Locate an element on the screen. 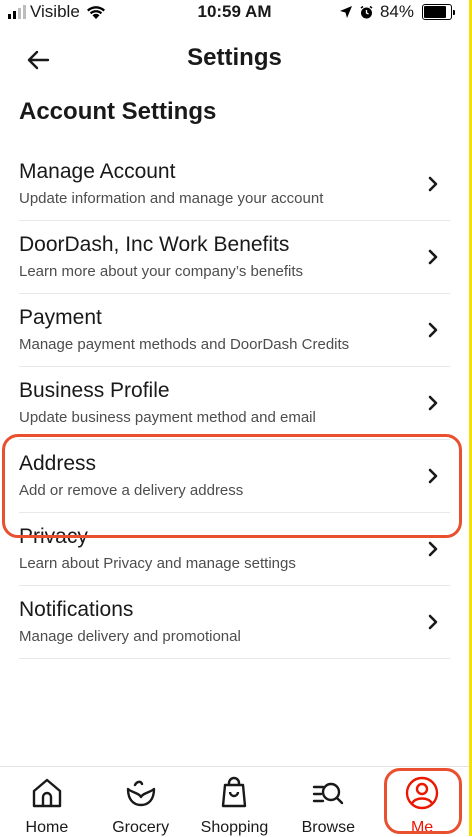 Image resolution: width=472 pixels, height=837 pixels. alarm-icon is located at coordinates (366, 11).